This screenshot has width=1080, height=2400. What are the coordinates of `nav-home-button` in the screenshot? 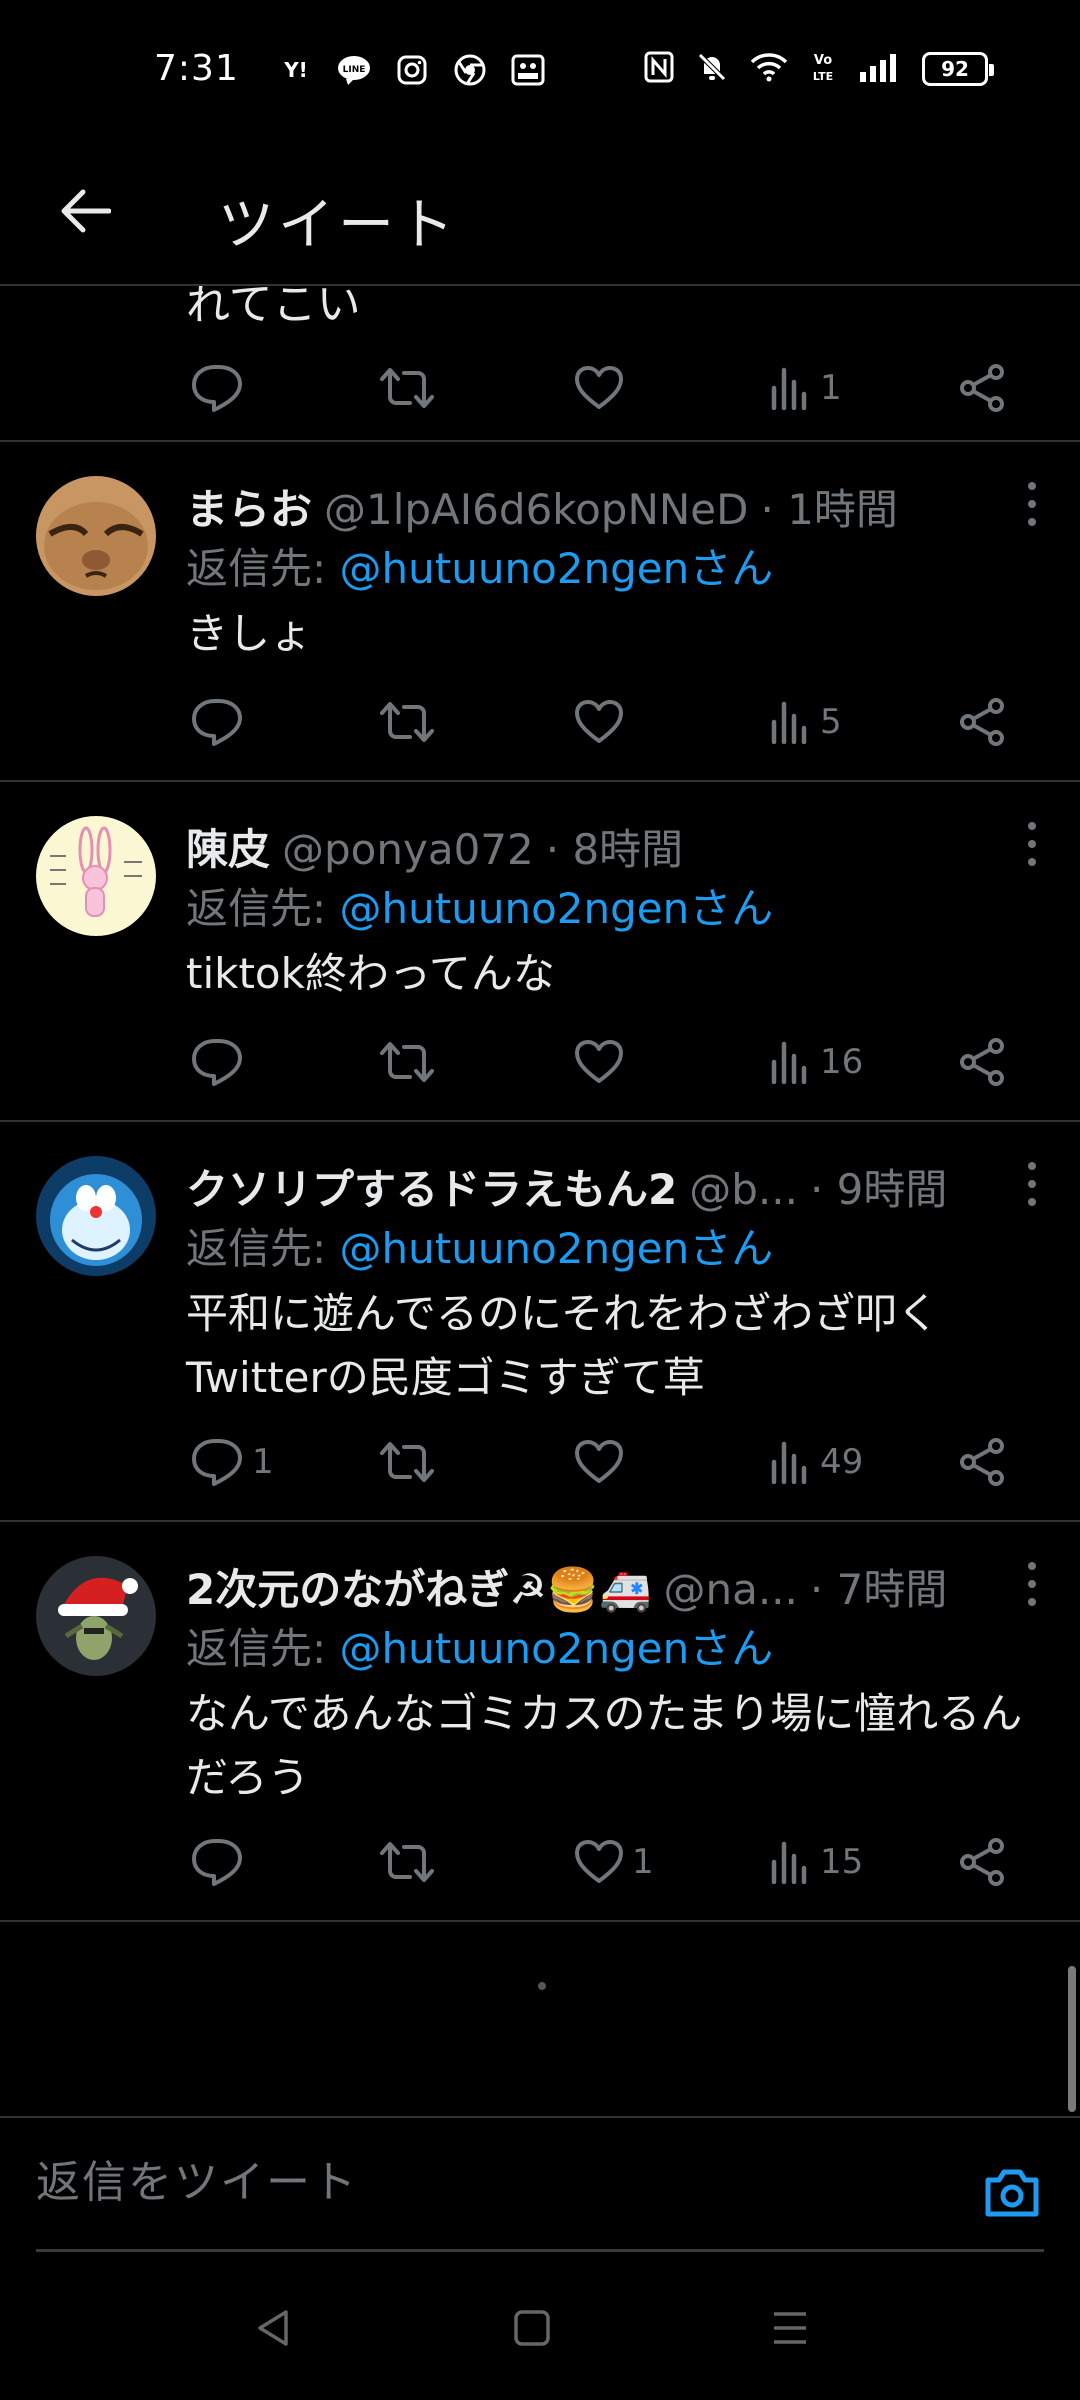 It's located at (532, 2328).